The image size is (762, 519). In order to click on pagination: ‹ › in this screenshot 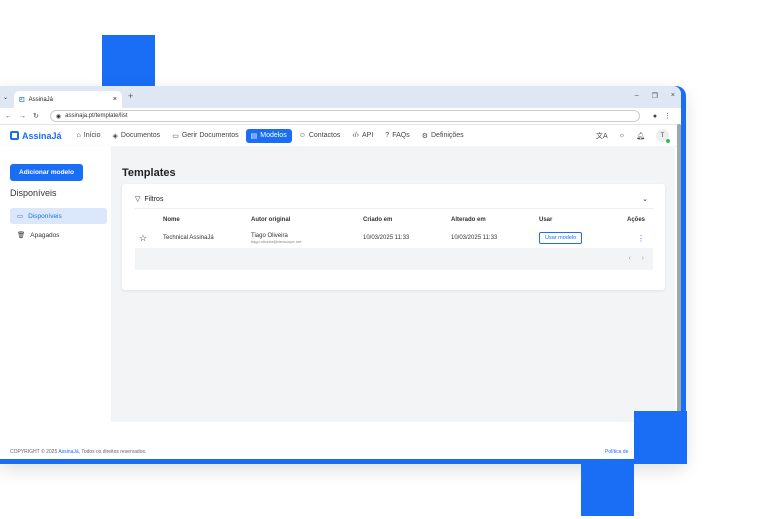, I will do `click(394, 259)`.